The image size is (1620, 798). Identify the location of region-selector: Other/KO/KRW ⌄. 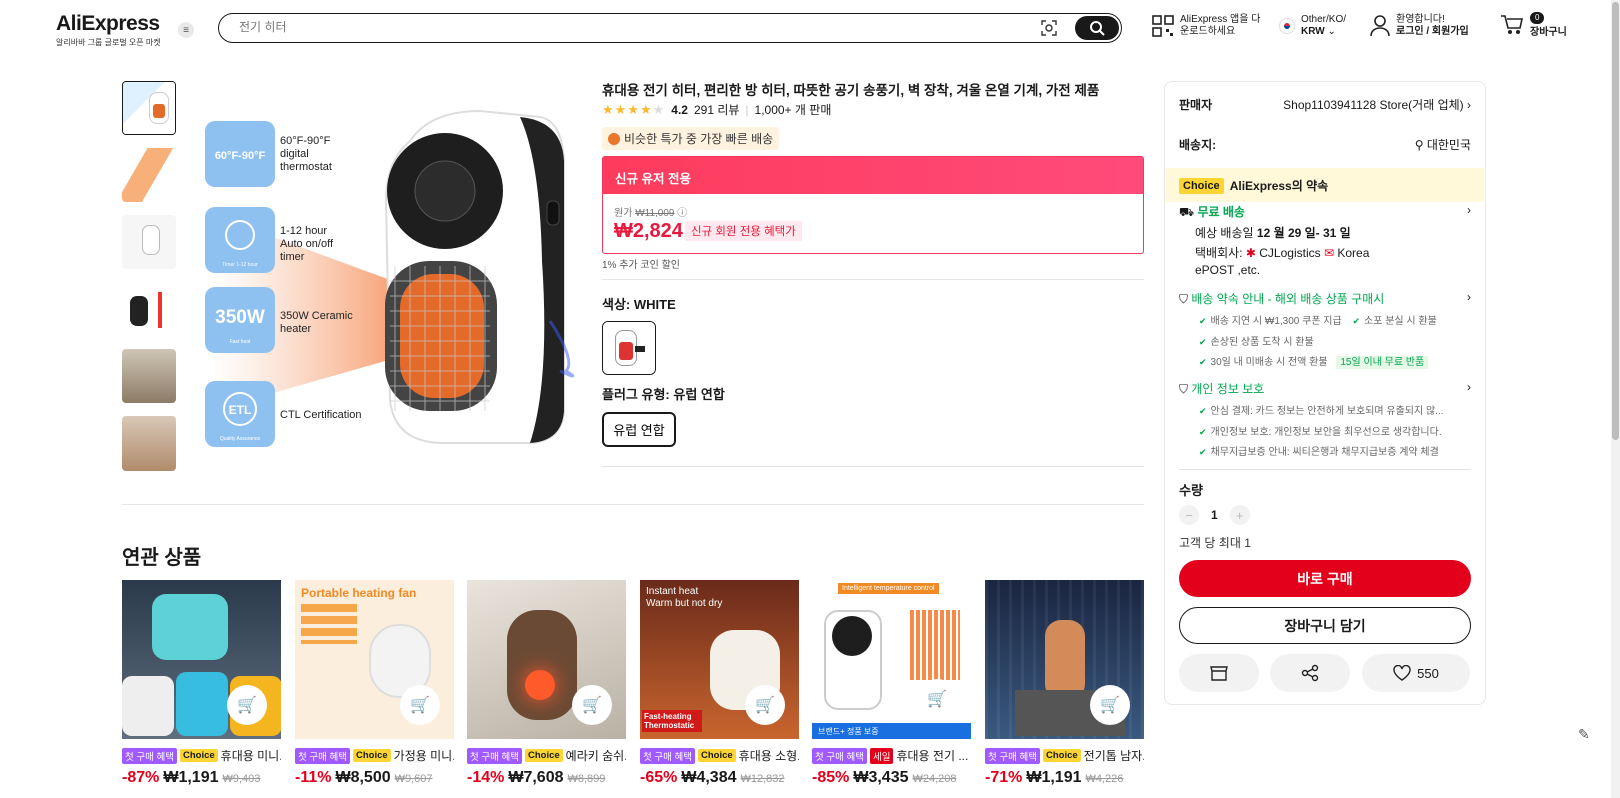
(1312, 26).